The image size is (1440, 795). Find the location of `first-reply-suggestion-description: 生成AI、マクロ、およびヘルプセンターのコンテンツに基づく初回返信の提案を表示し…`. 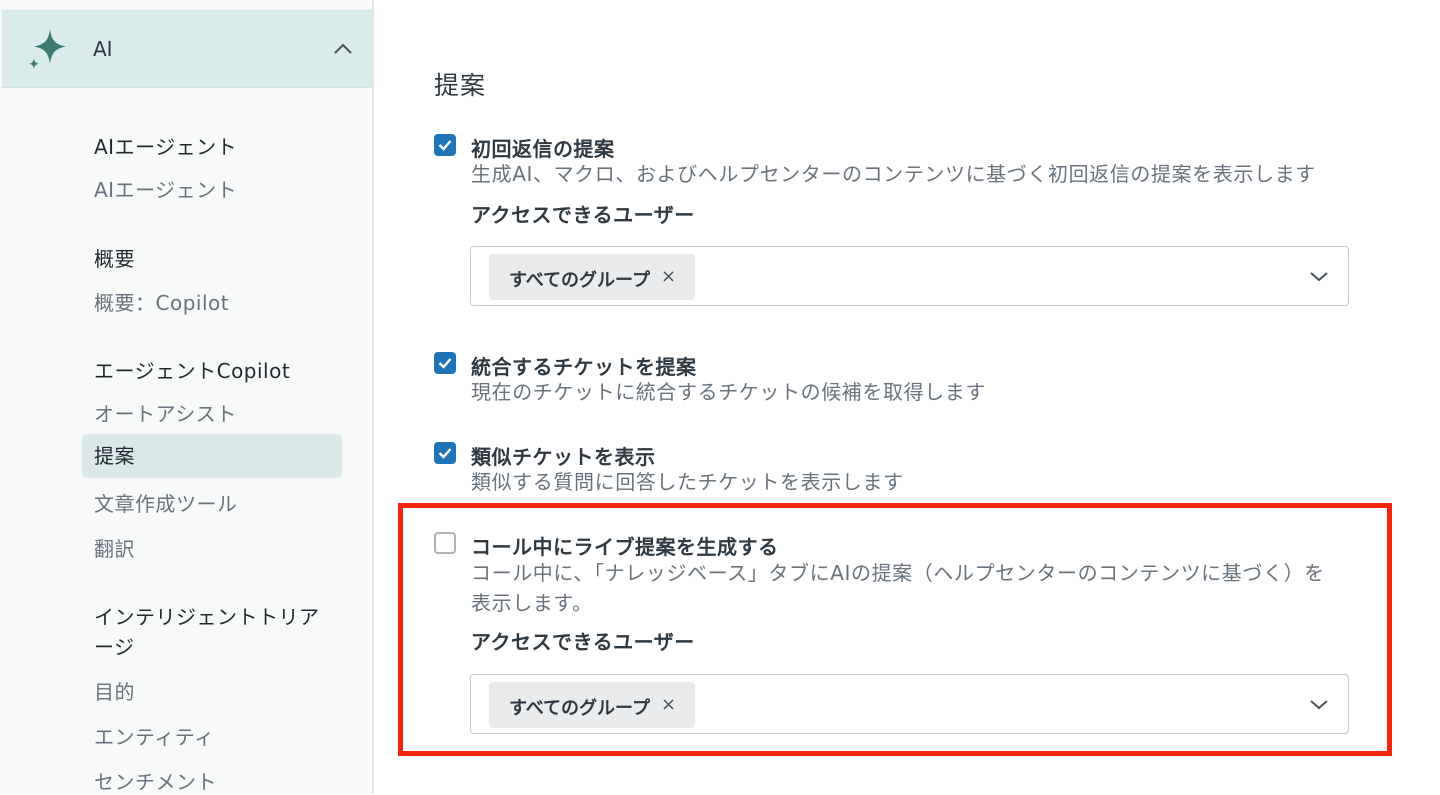

first-reply-suggestion-description: 生成AI、マクロ、およびヘルプセンターのコンテンツに基づく初回返信の提案を表示し… is located at coordinates (893, 174).